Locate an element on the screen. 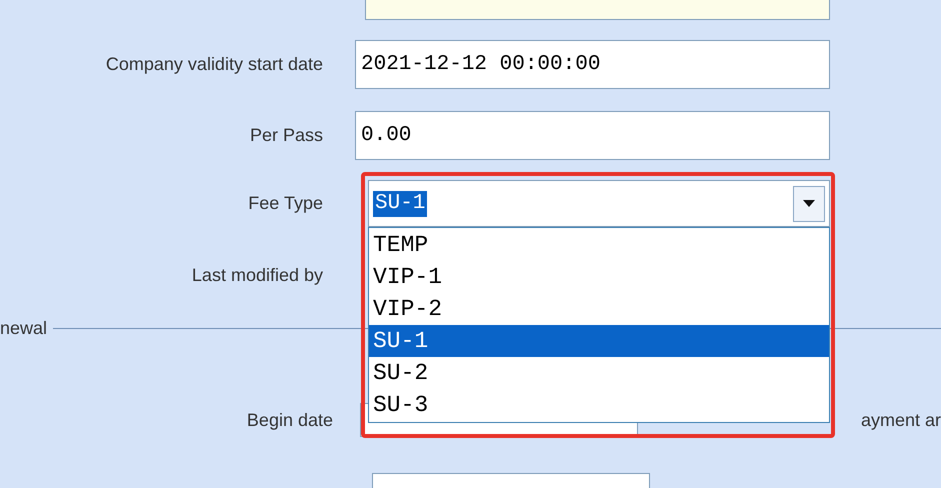 The height and width of the screenshot is (488, 941). dropdown-option: TEMP is located at coordinates (599, 245).